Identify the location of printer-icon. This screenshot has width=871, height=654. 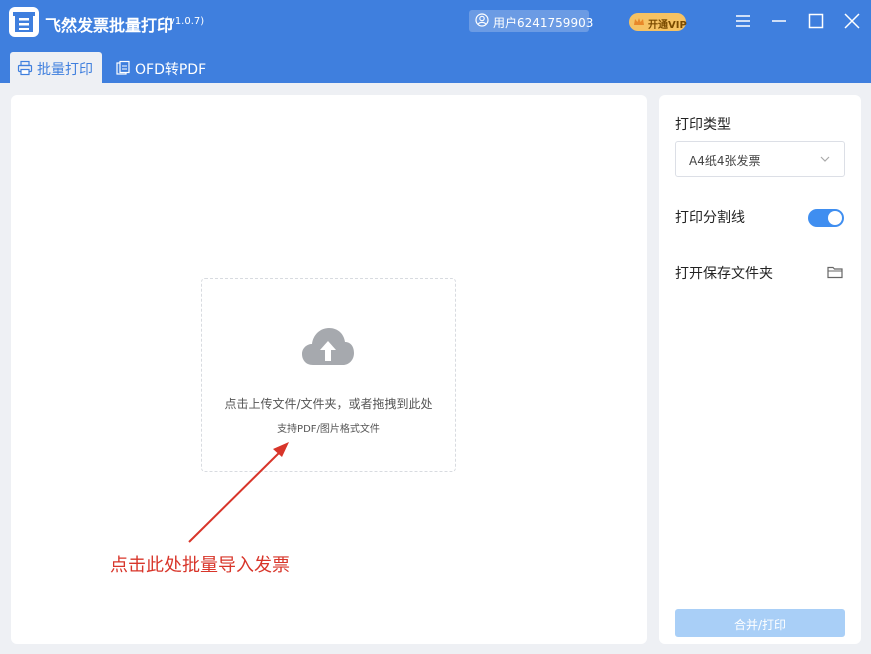
(25, 68).